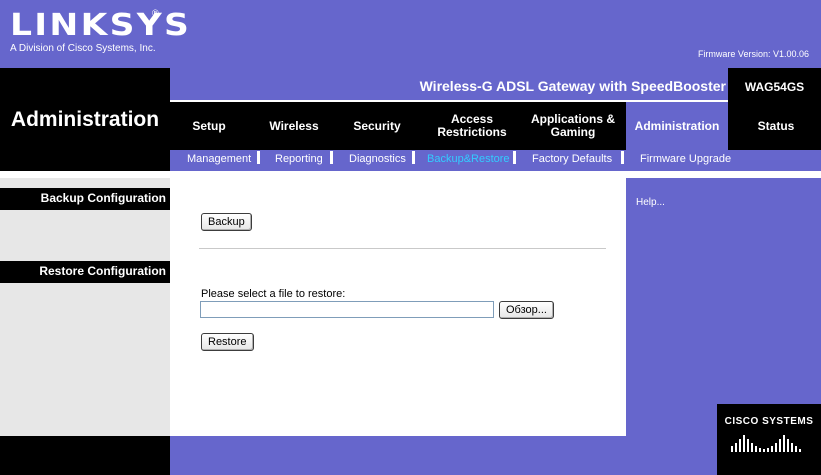 This screenshot has height=475, width=821. Describe the element at coordinates (155, 13) in the screenshot. I see `registered-mark: ®` at that location.